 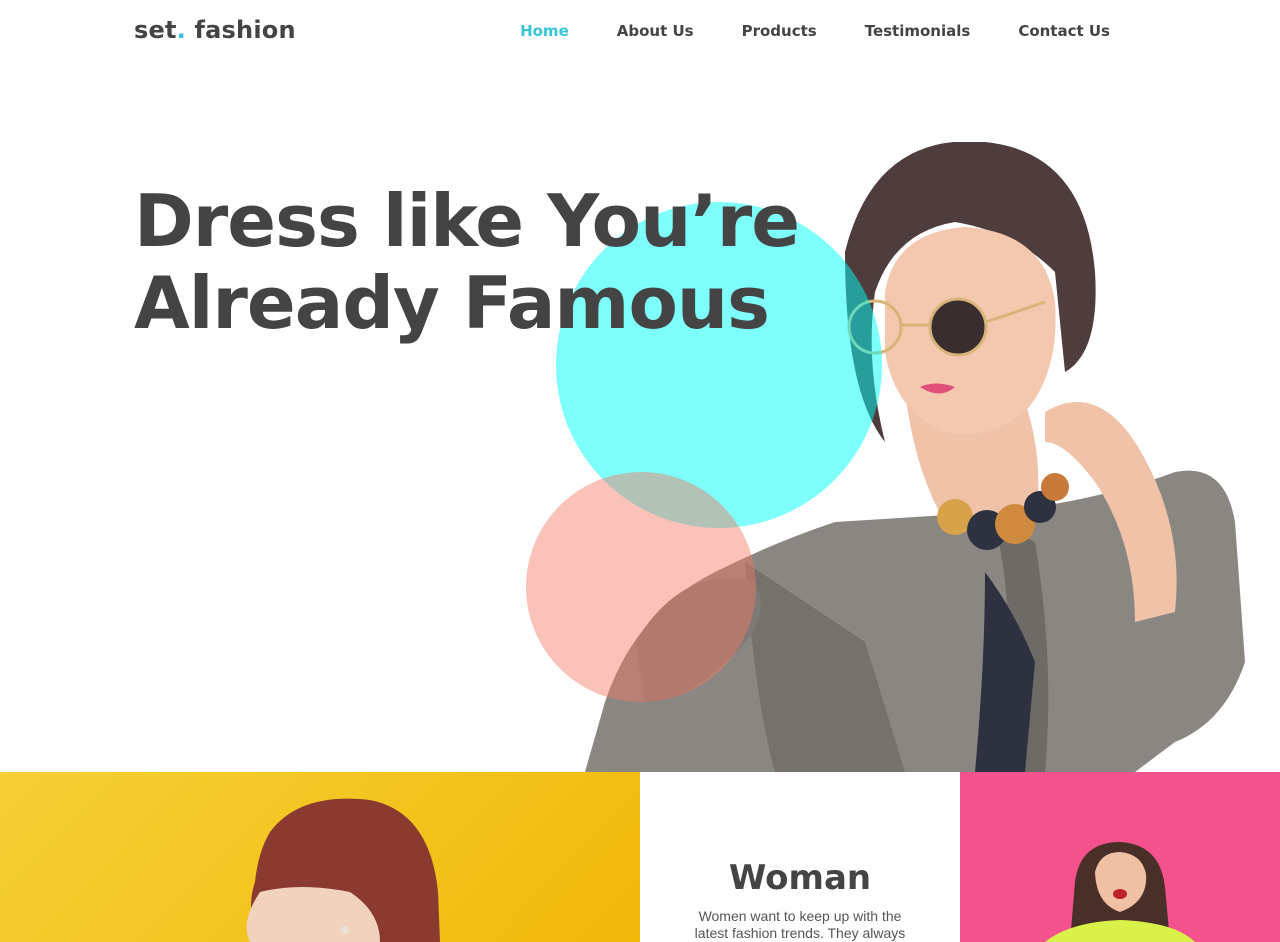 What do you see at coordinates (1064, 31) in the screenshot?
I see `nav-link-contact-us: Contact Us` at bounding box center [1064, 31].